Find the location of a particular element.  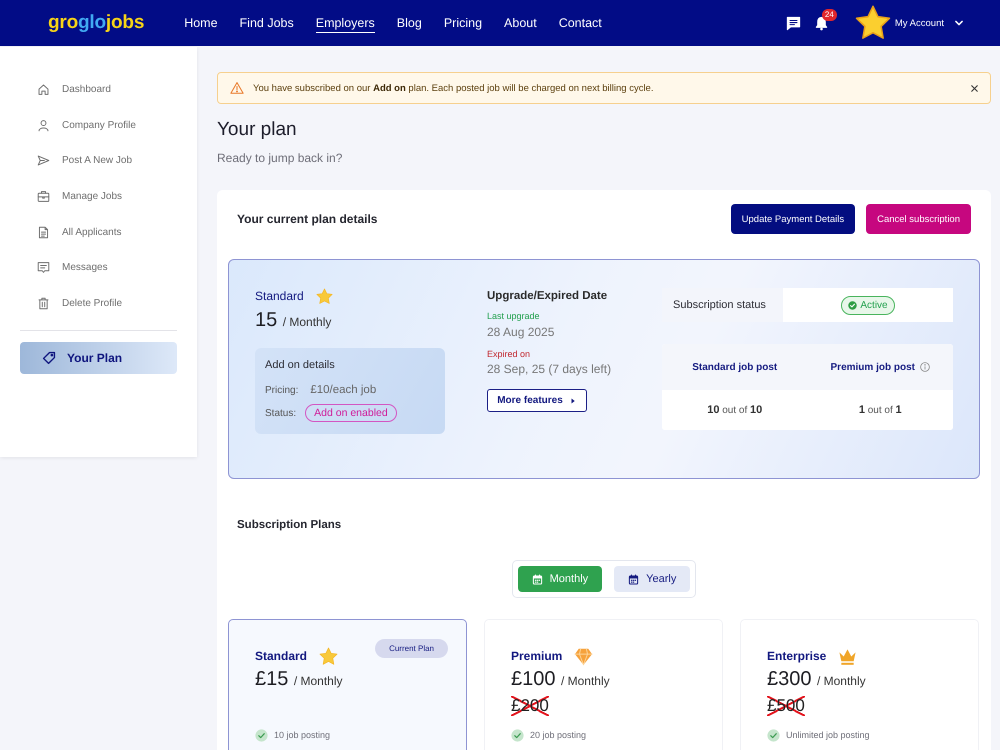

info-icon is located at coordinates (925, 367).